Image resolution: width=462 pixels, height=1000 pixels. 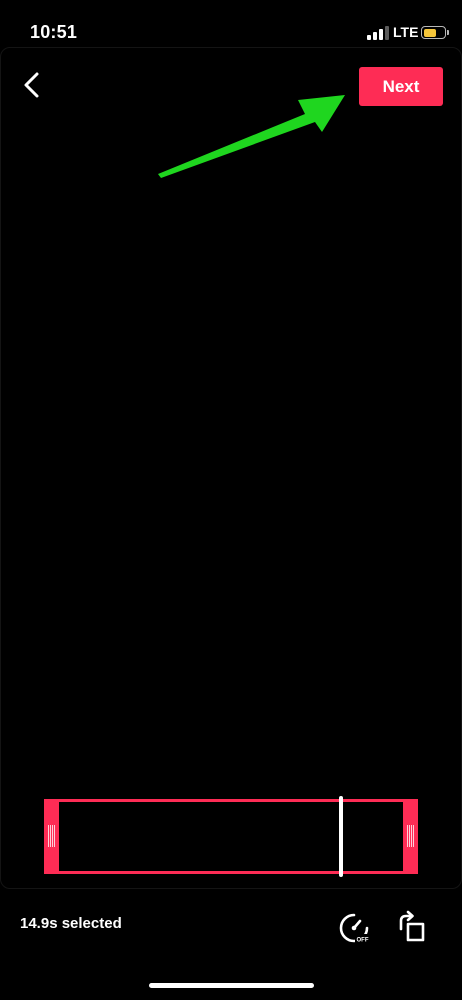 I want to click on battery-level, so click(x=429, y=32).